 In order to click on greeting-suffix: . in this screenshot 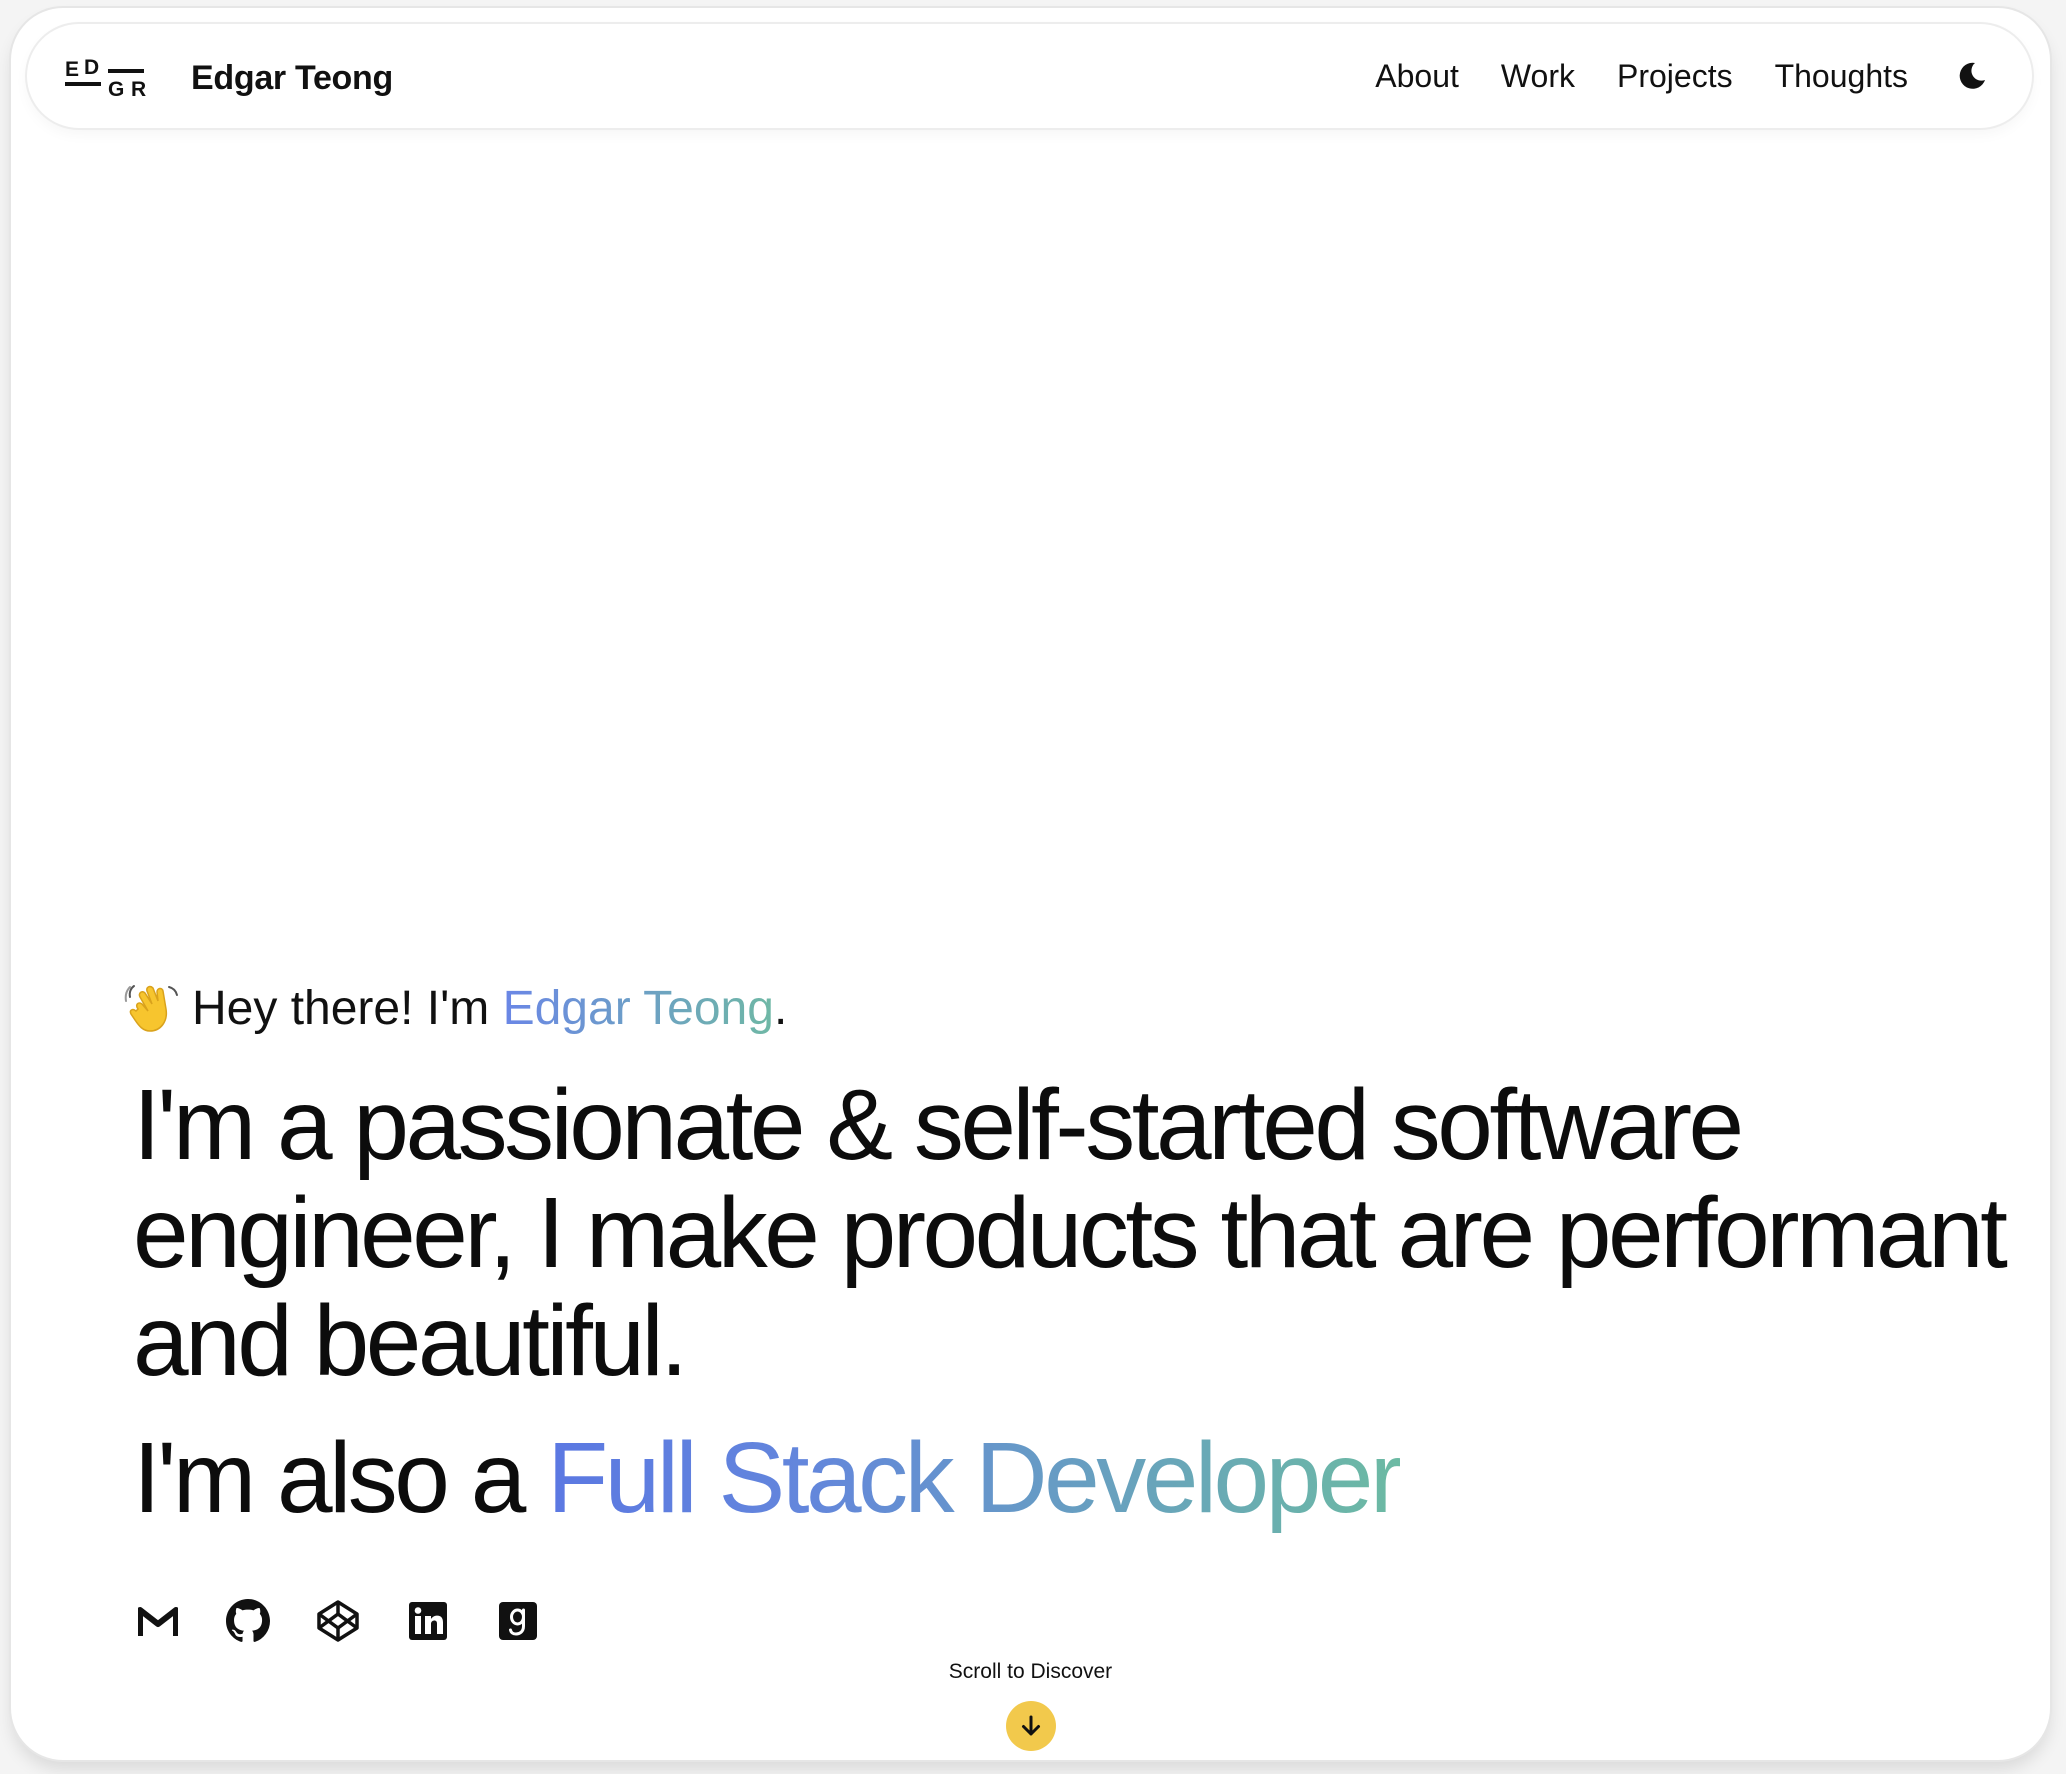, I will do `click(780, 1008)`.